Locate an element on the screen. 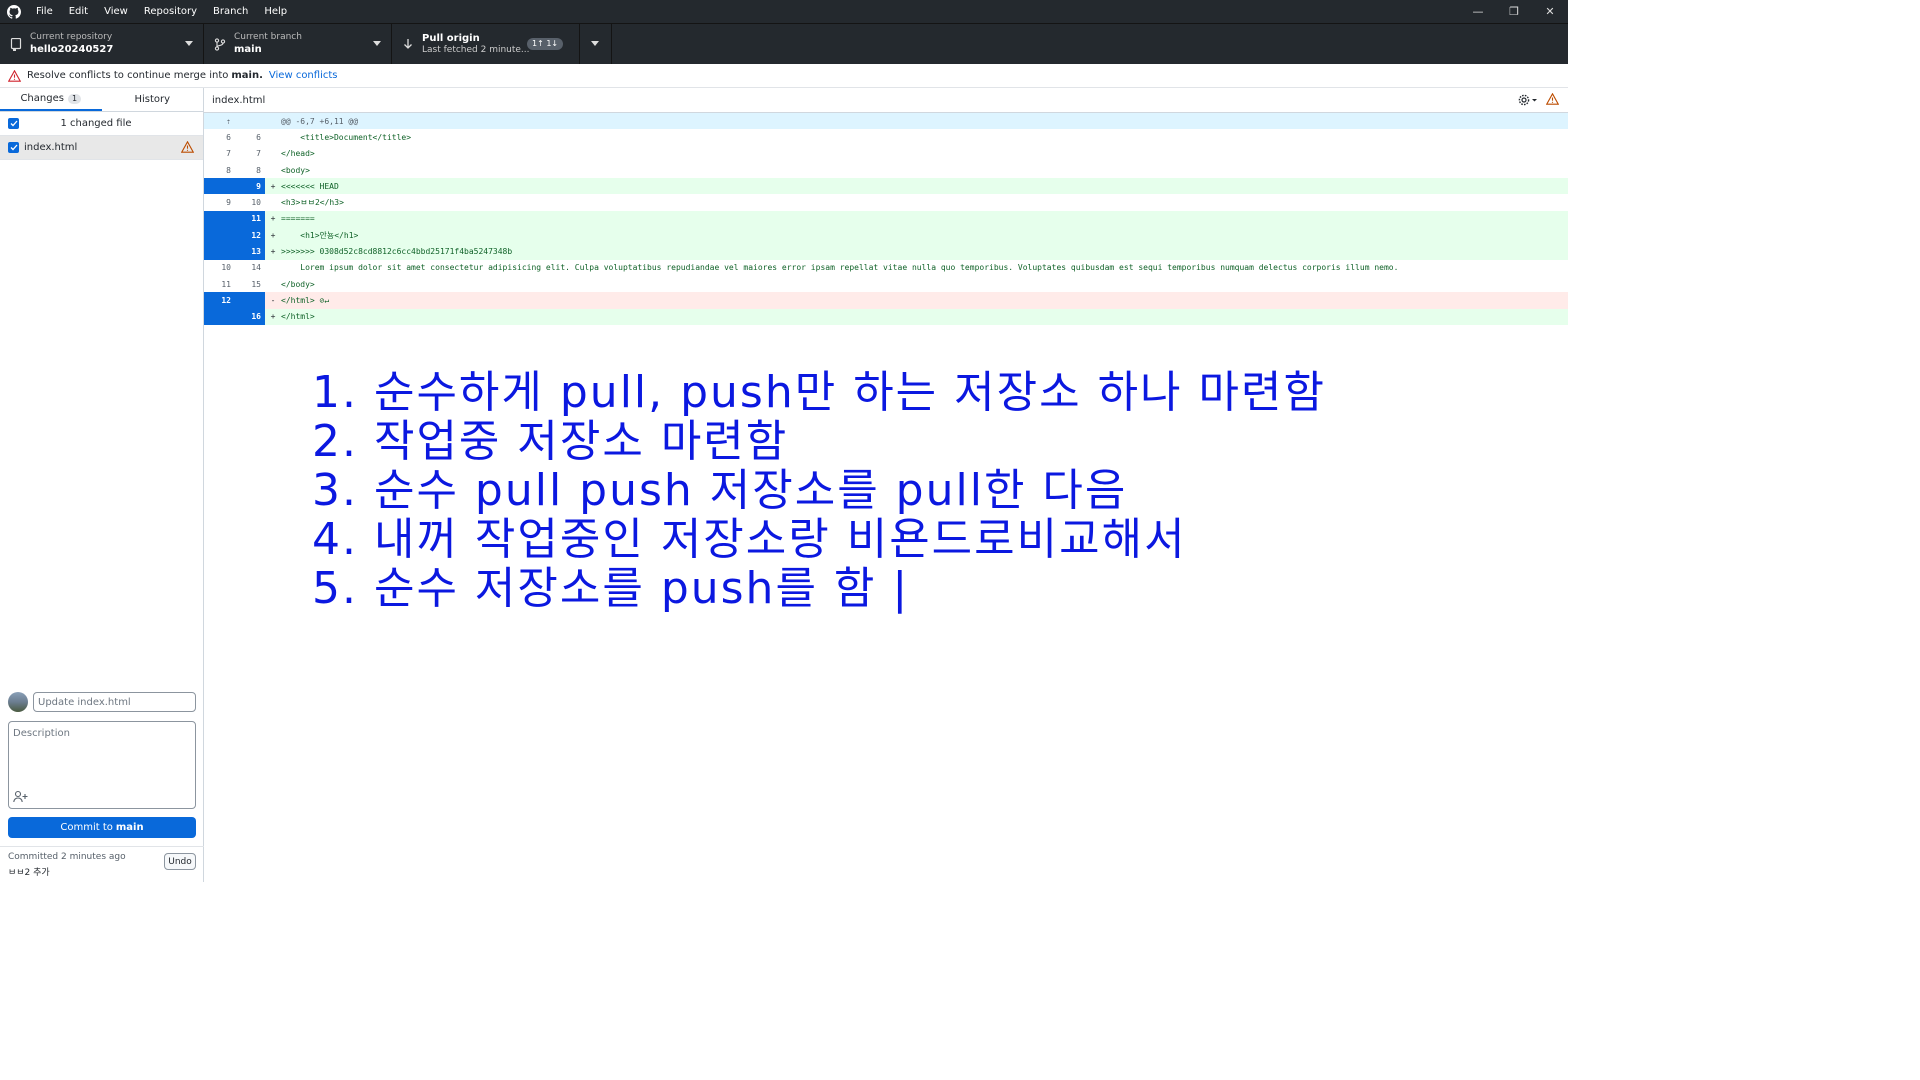 This screenshot has width=1920, height=1080. tab-history: History is located at coordinates (153, 99).